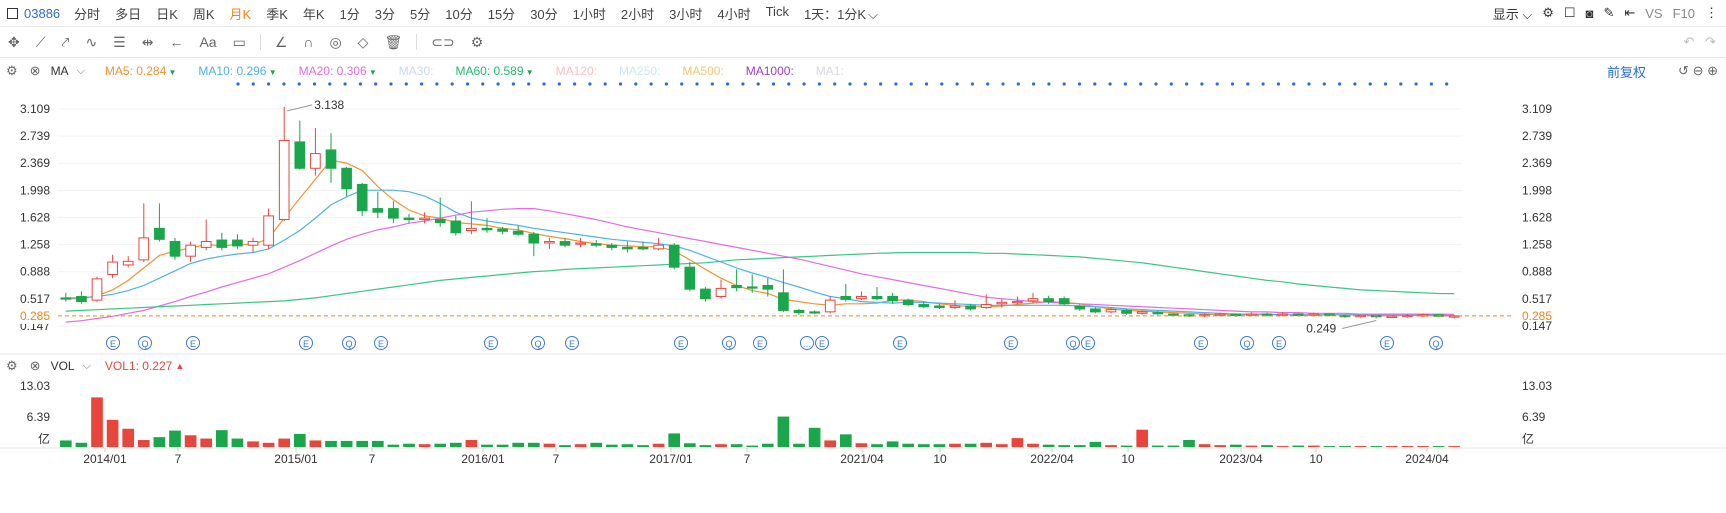 This screenshot has width=1726, height=513. I want to click on period-tab: 3小时, so click(685, 13).